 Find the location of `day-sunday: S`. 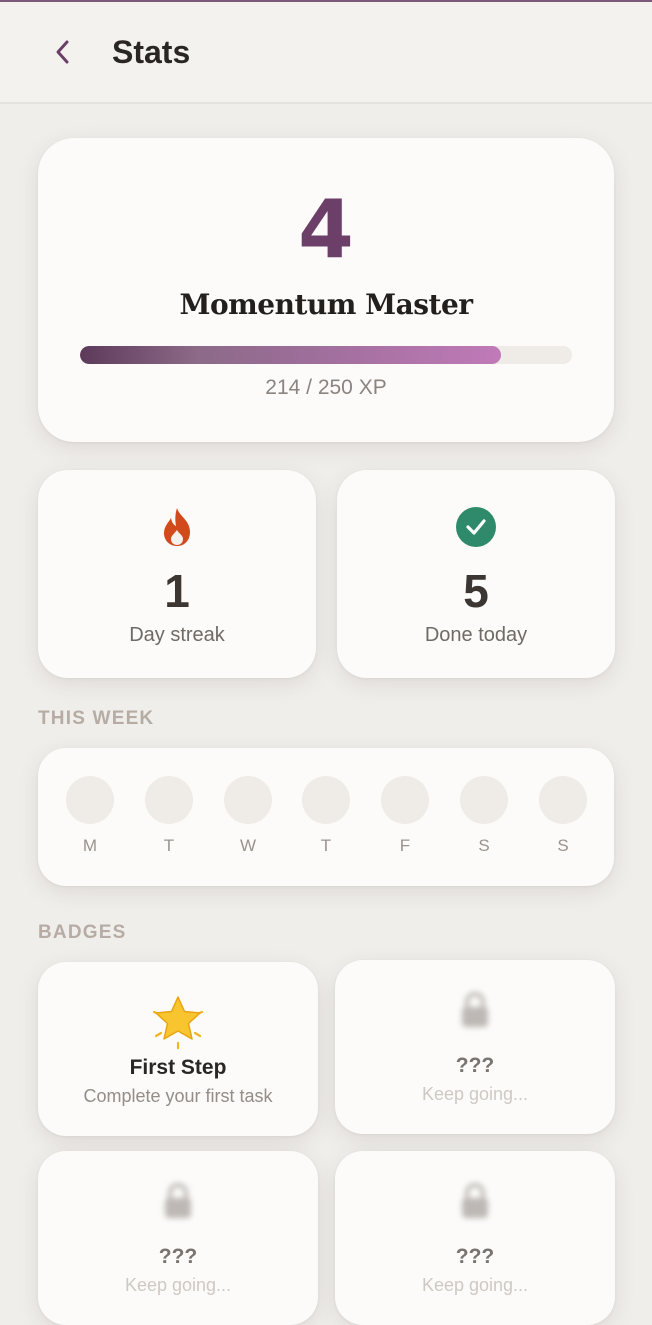

day-sunday: S is located at coordinates (563, 816).